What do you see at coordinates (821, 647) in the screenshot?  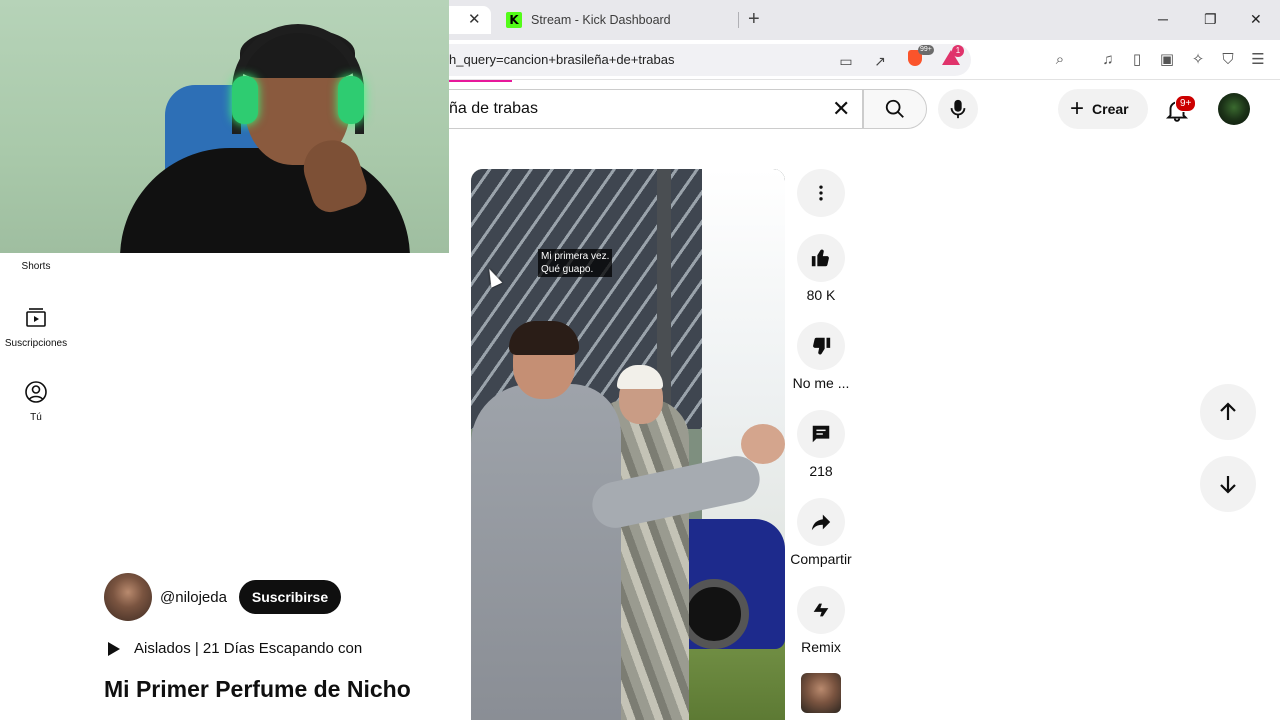 I see `remix-label: Remix` at bounding box center [821, 647].